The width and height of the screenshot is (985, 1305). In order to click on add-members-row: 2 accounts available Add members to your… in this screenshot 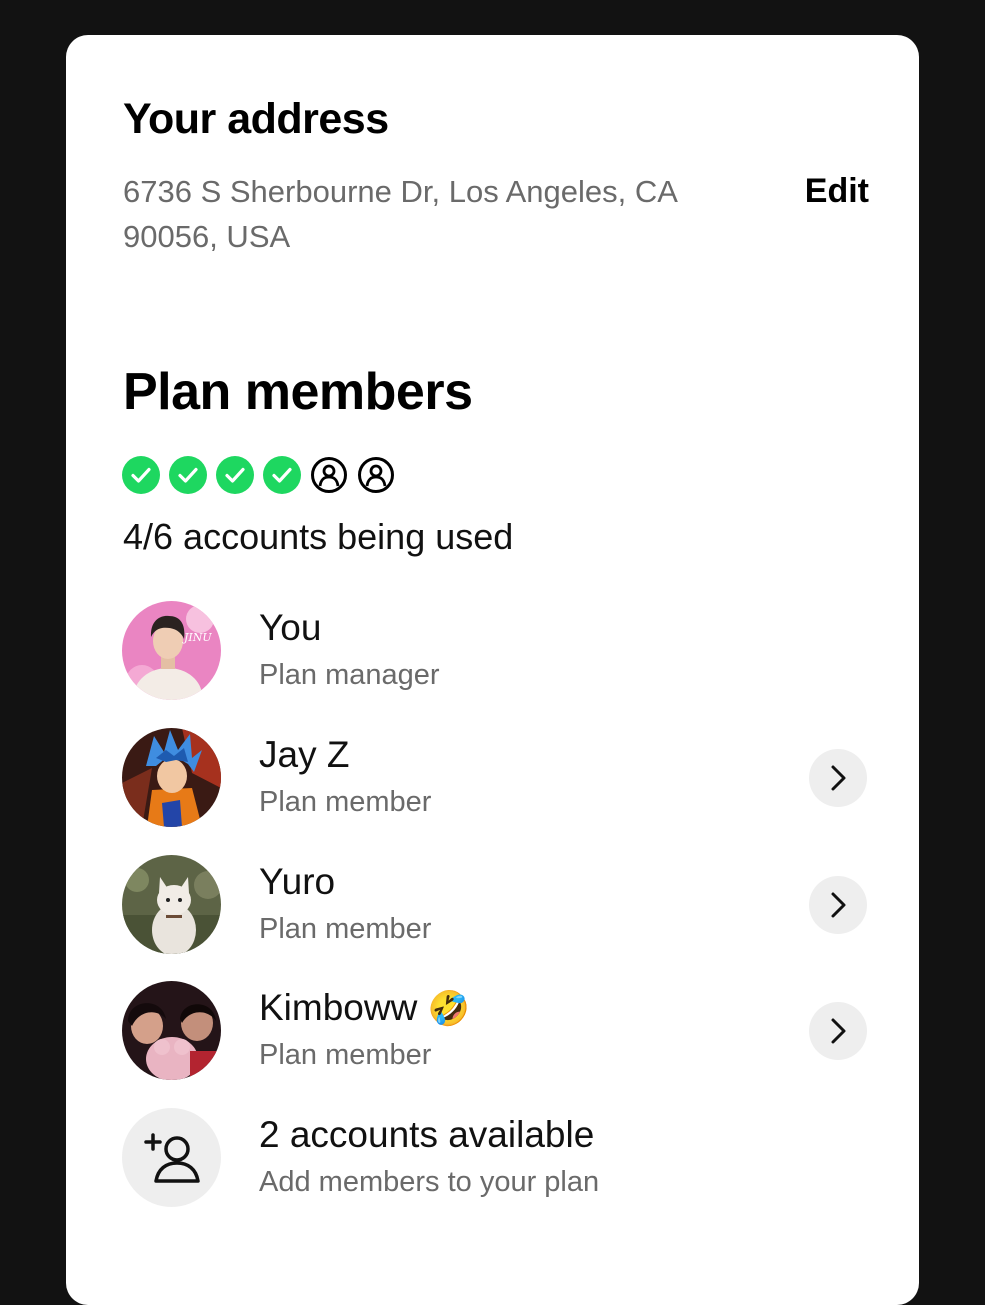, I will do `click(494, 1158)`.